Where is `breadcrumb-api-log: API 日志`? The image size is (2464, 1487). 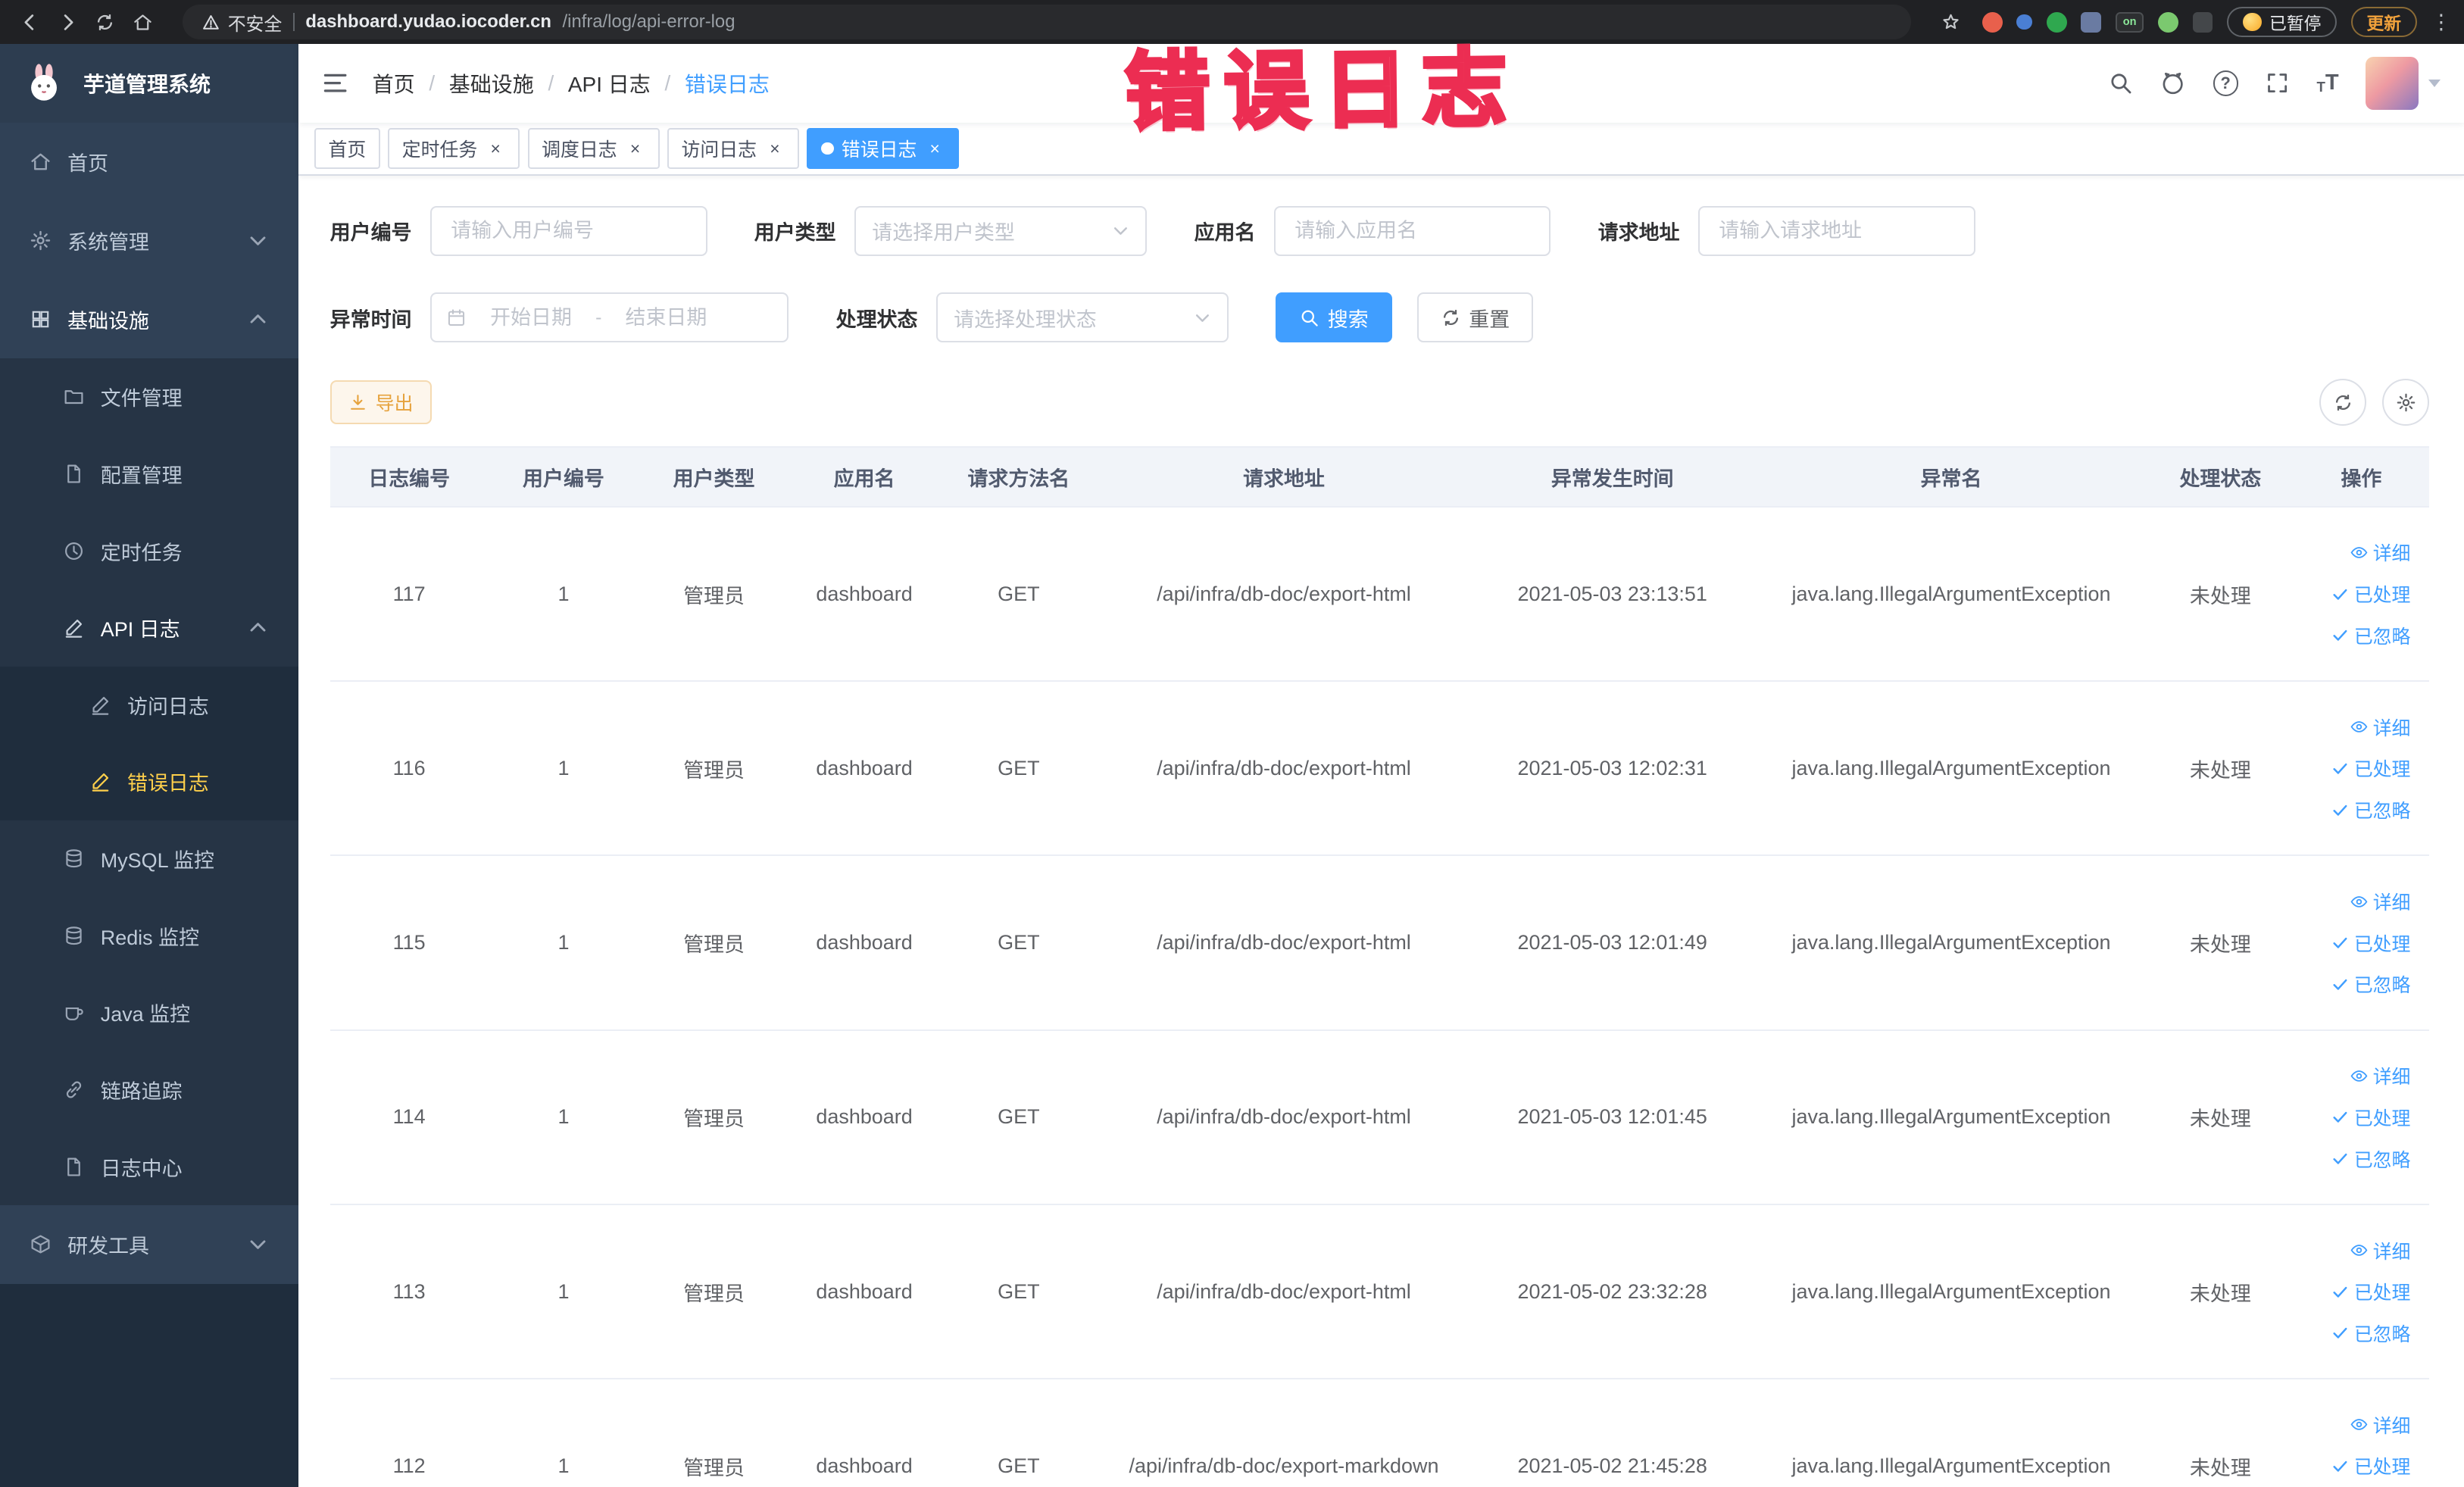 breadcrumb-api-log: API 日志 is located at coordinates (609, 83).